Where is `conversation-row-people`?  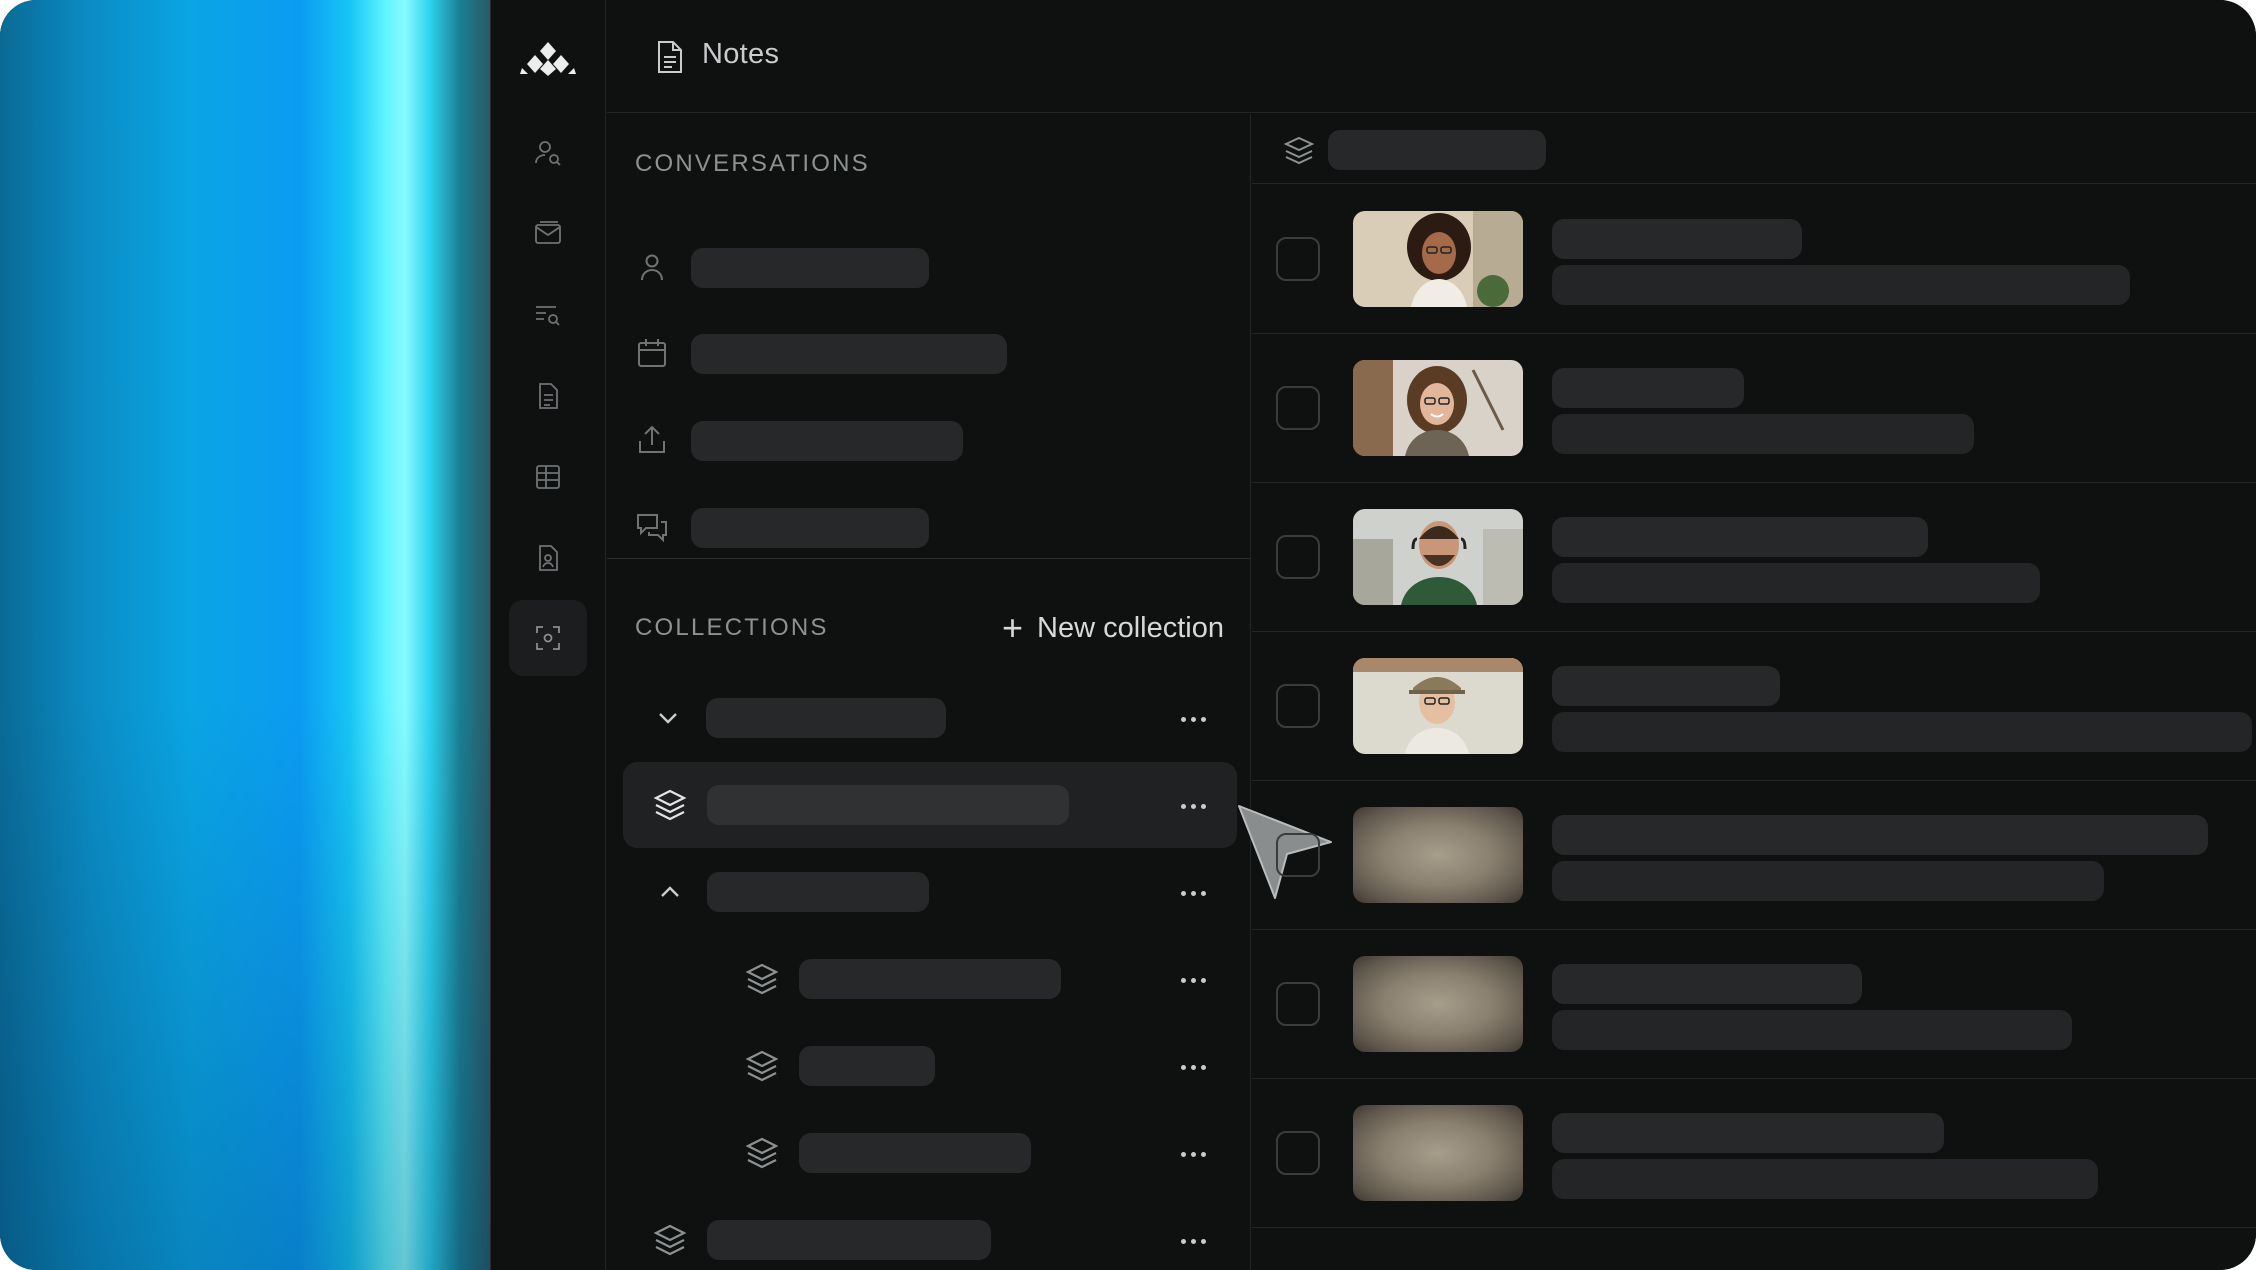
conversation-row-people is located at coordinates (935, 268).